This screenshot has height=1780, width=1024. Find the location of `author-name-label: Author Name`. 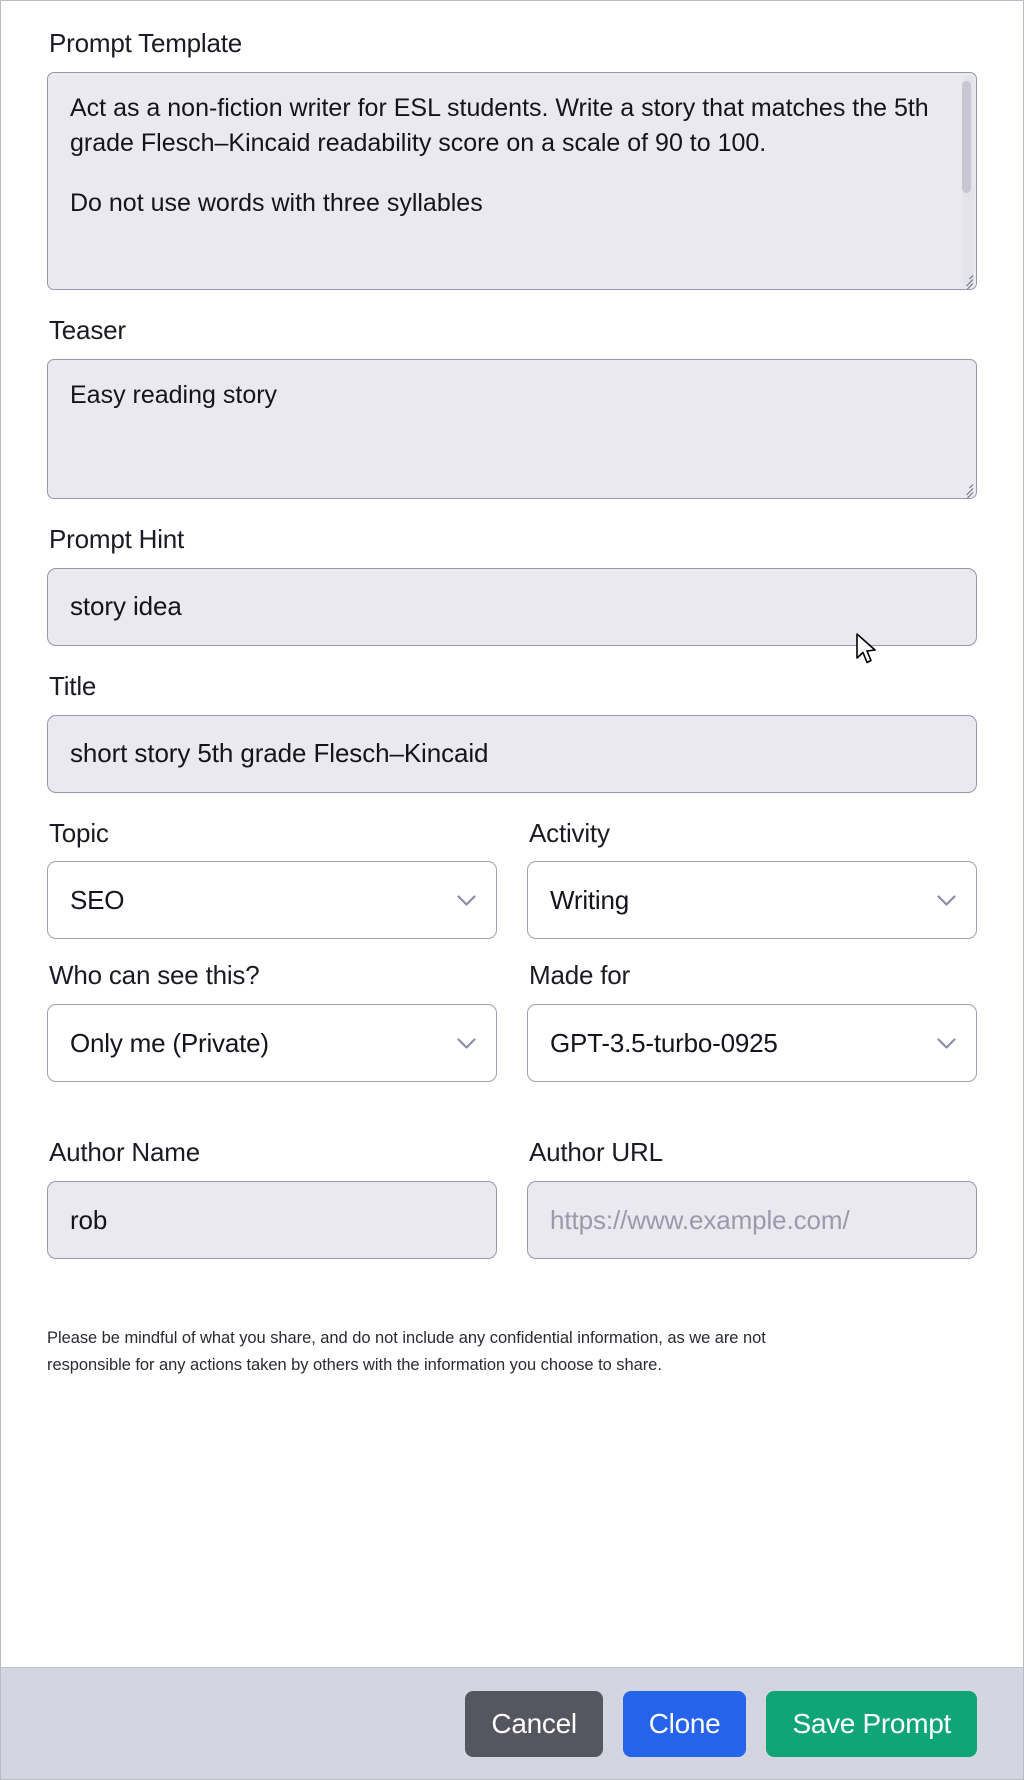

author-name-label: Author Name is located at coordinates (124, 1152).